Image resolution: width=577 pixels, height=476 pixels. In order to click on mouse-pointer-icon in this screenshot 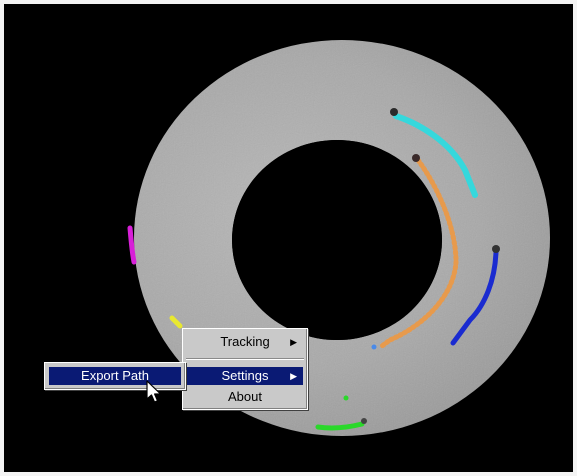, I will do `click(154, 391)`.